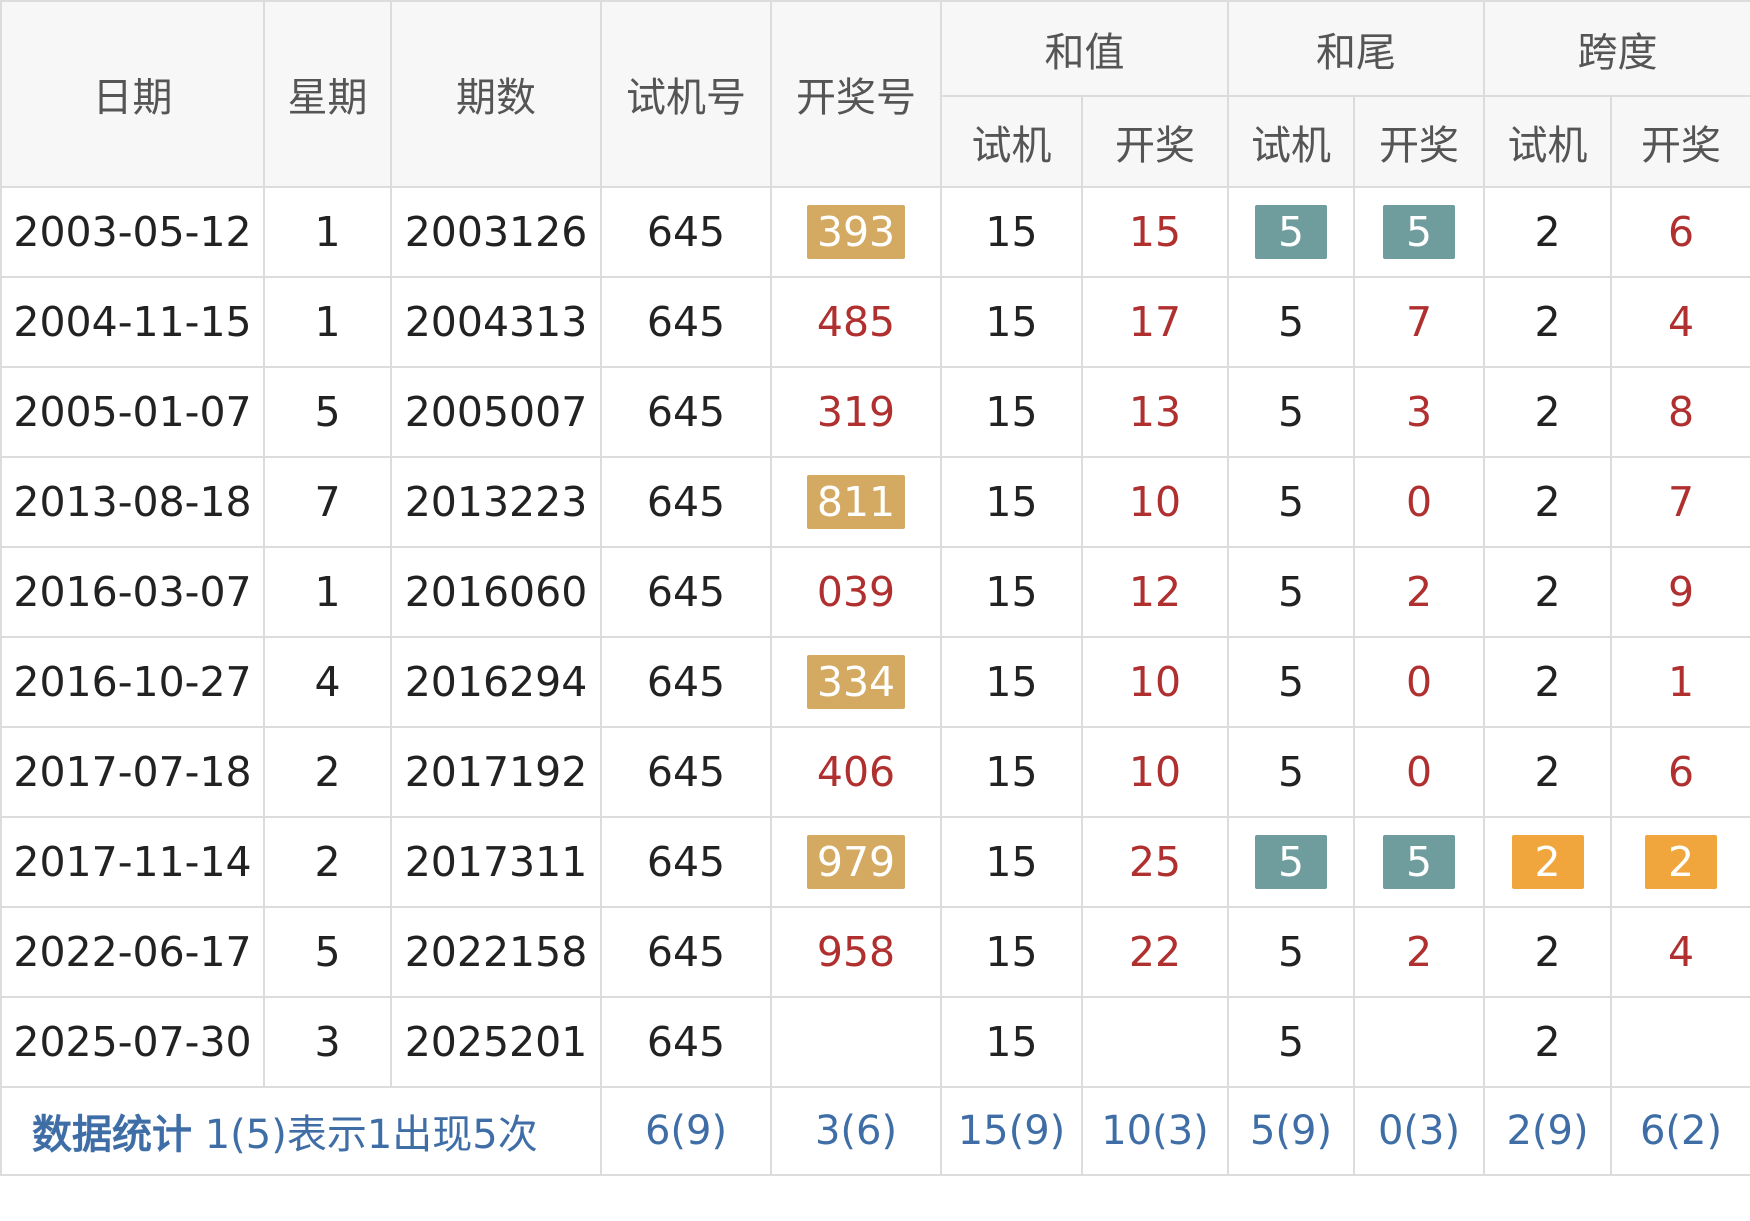 This screenshot has width=1750, height=1221. Describe the element at coordinates (875, 592) in the screenshot. I see `table-row: 2016-03-07 1 2016060 645 039 15 12 5 2 2 9` at that location.